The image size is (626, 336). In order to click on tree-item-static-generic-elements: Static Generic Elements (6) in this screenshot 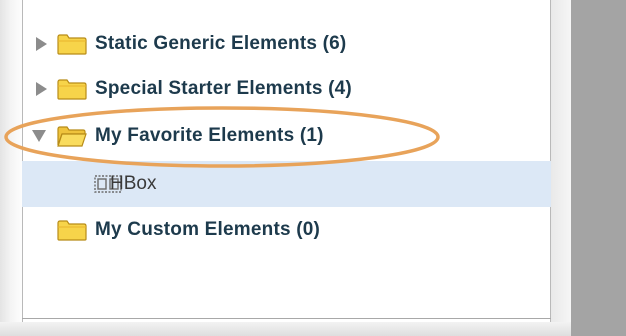, I will do `click(285, 44)`.